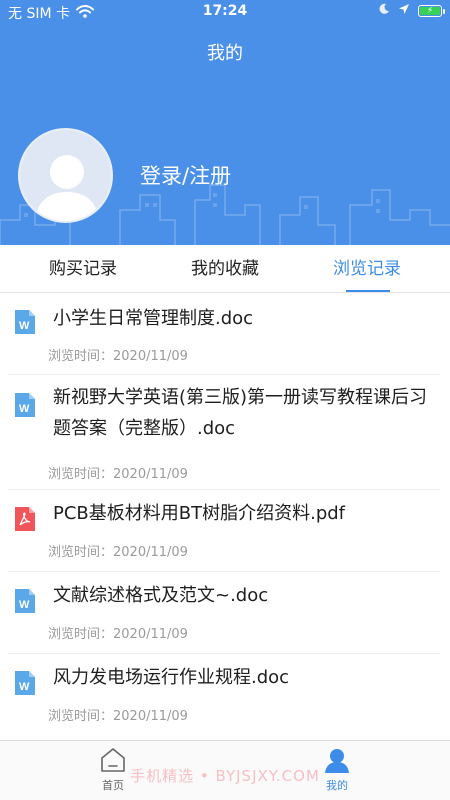 The height and width of the screenshot is (800, 450). Describe the element at coordinates (224, 697) in the screenshot. I see `list-item: W 风力发电场运行作业规程.doc 浏览时间：2020/11/09` at that location.